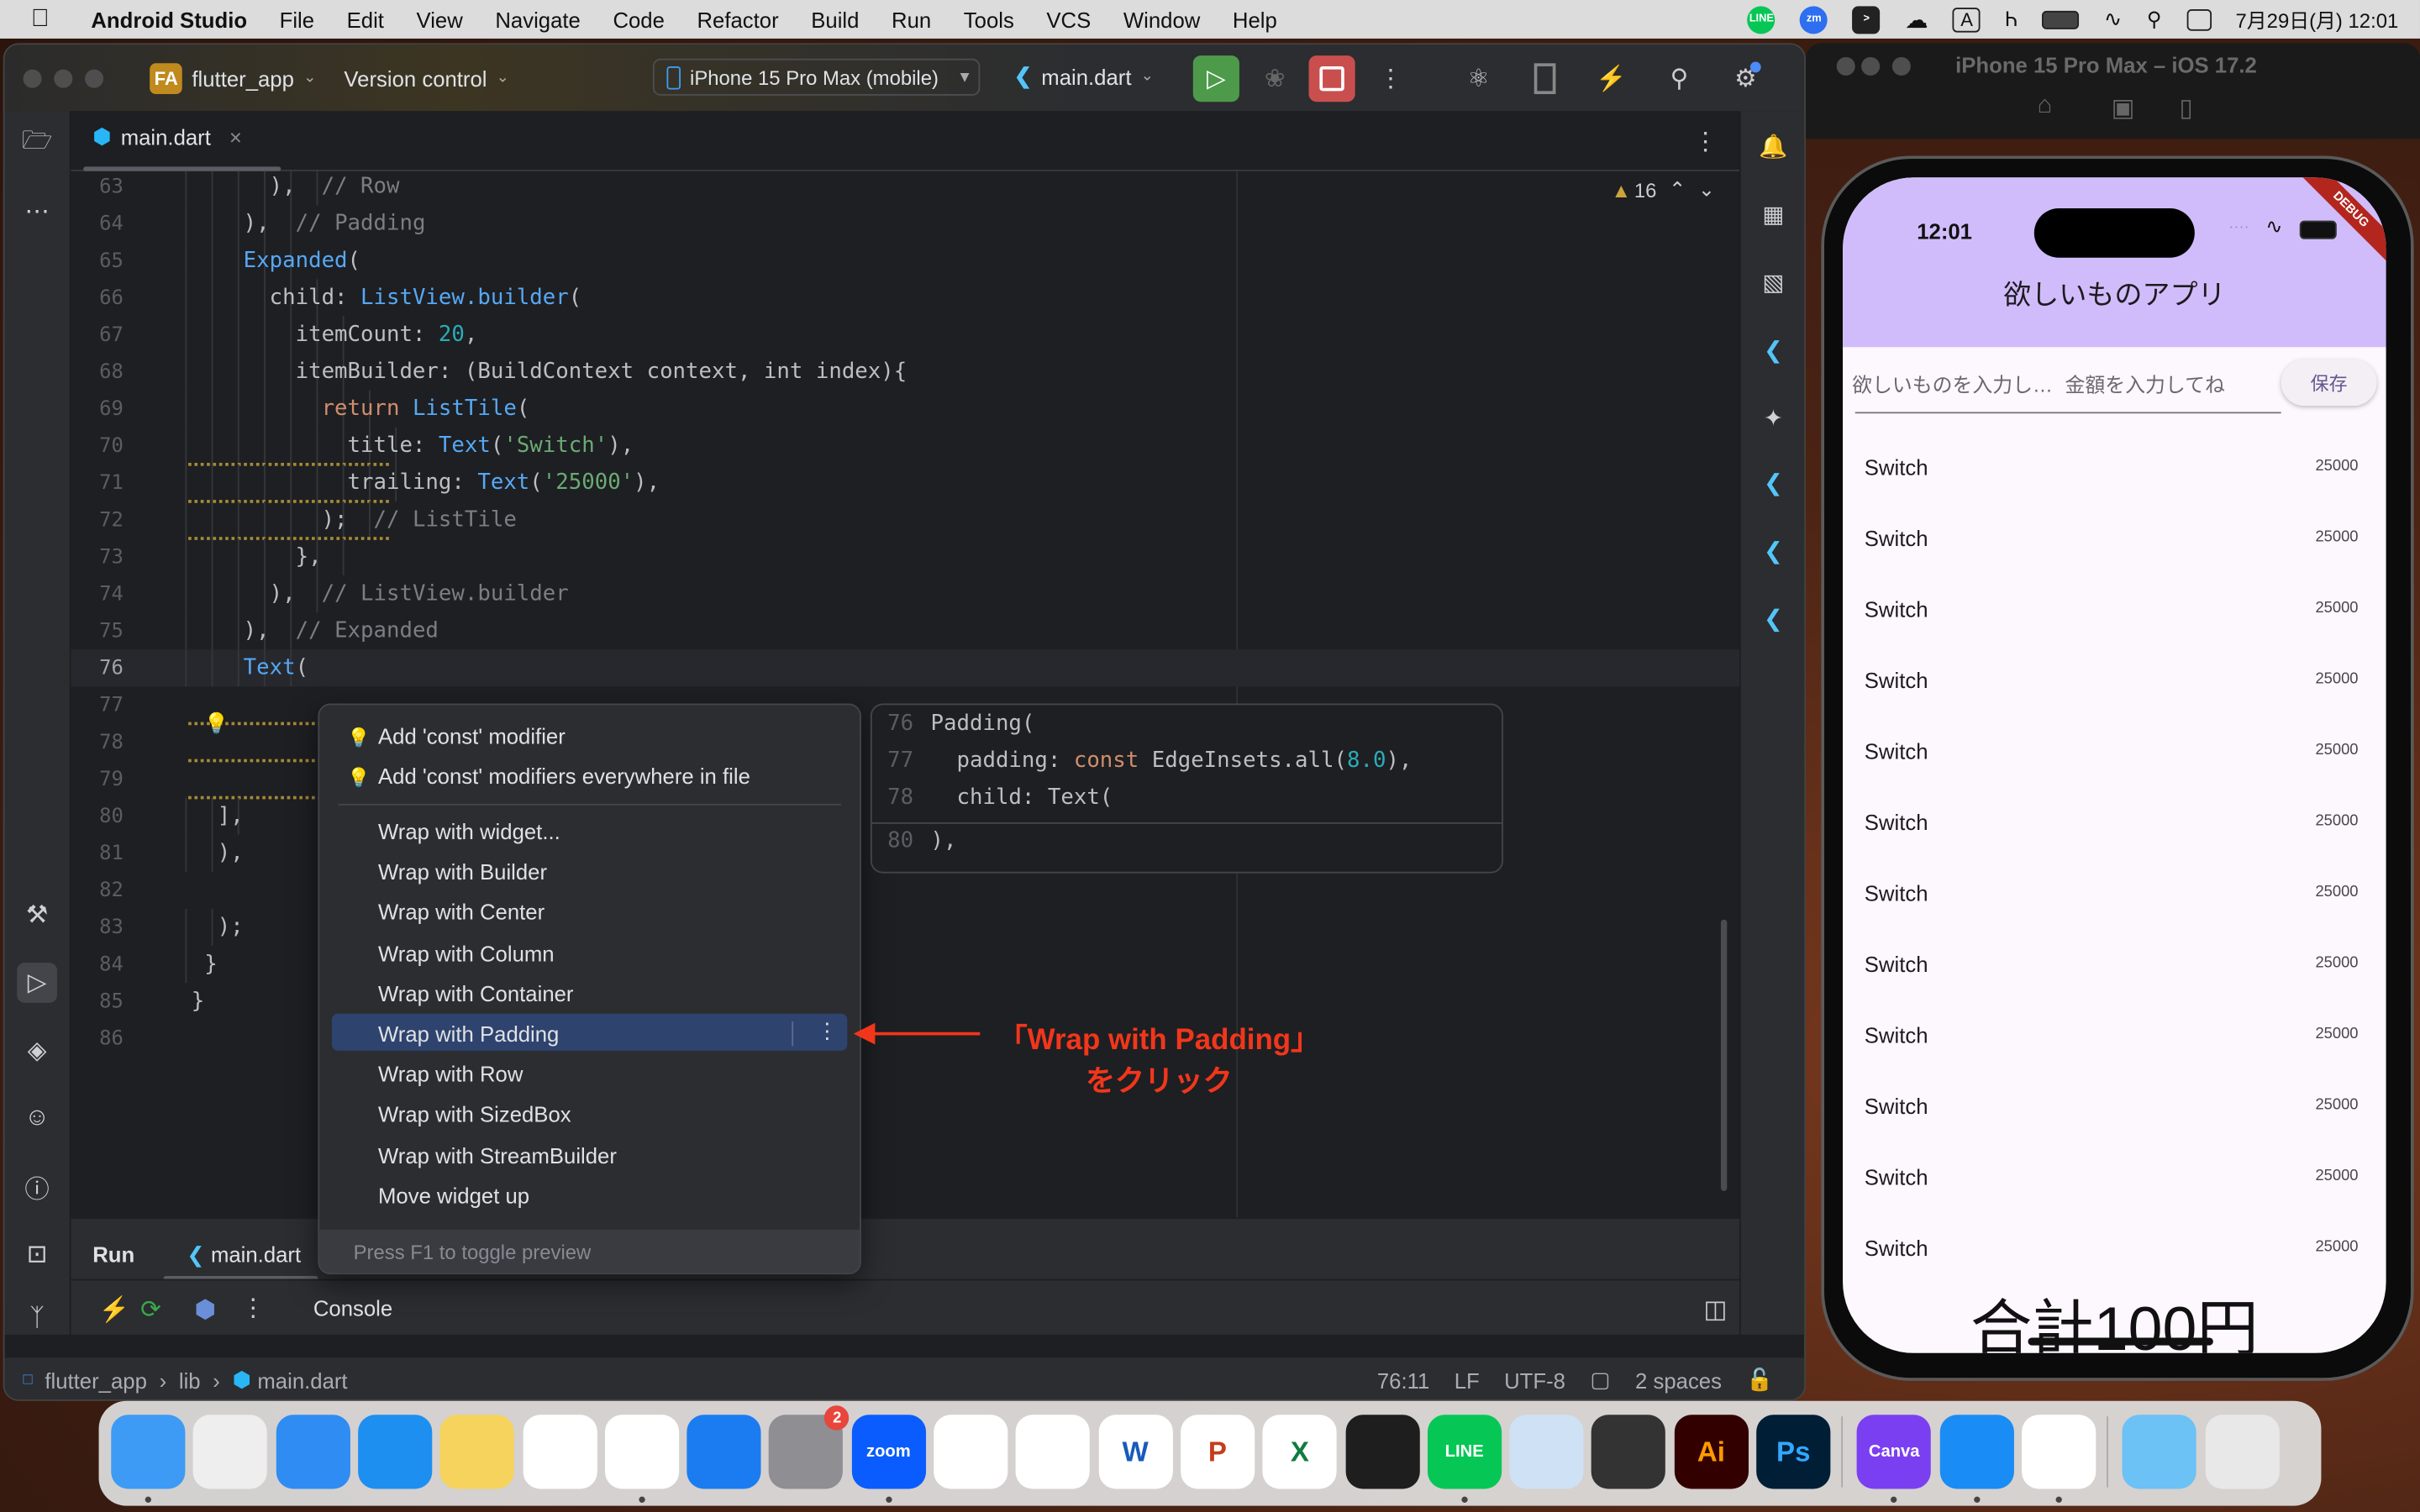 The width and height of the screenshot is (2420, 1512). Describe the element at coordinates (114, 1310) in the screenshot. I see `hot-reload-icon: ⚡` at that location.